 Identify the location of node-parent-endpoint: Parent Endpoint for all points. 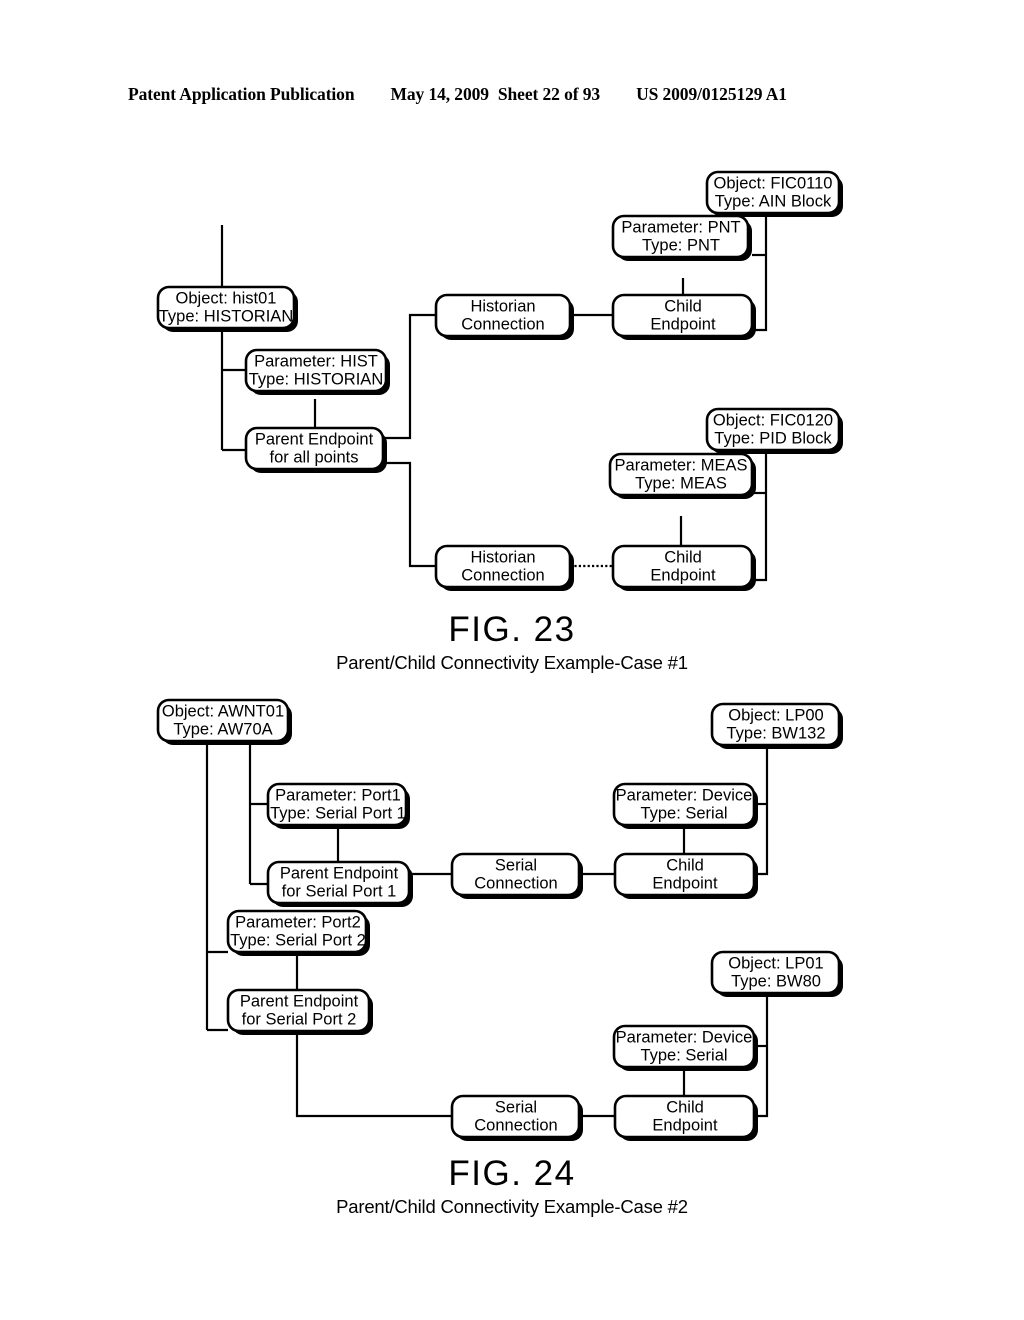
(315, 449).